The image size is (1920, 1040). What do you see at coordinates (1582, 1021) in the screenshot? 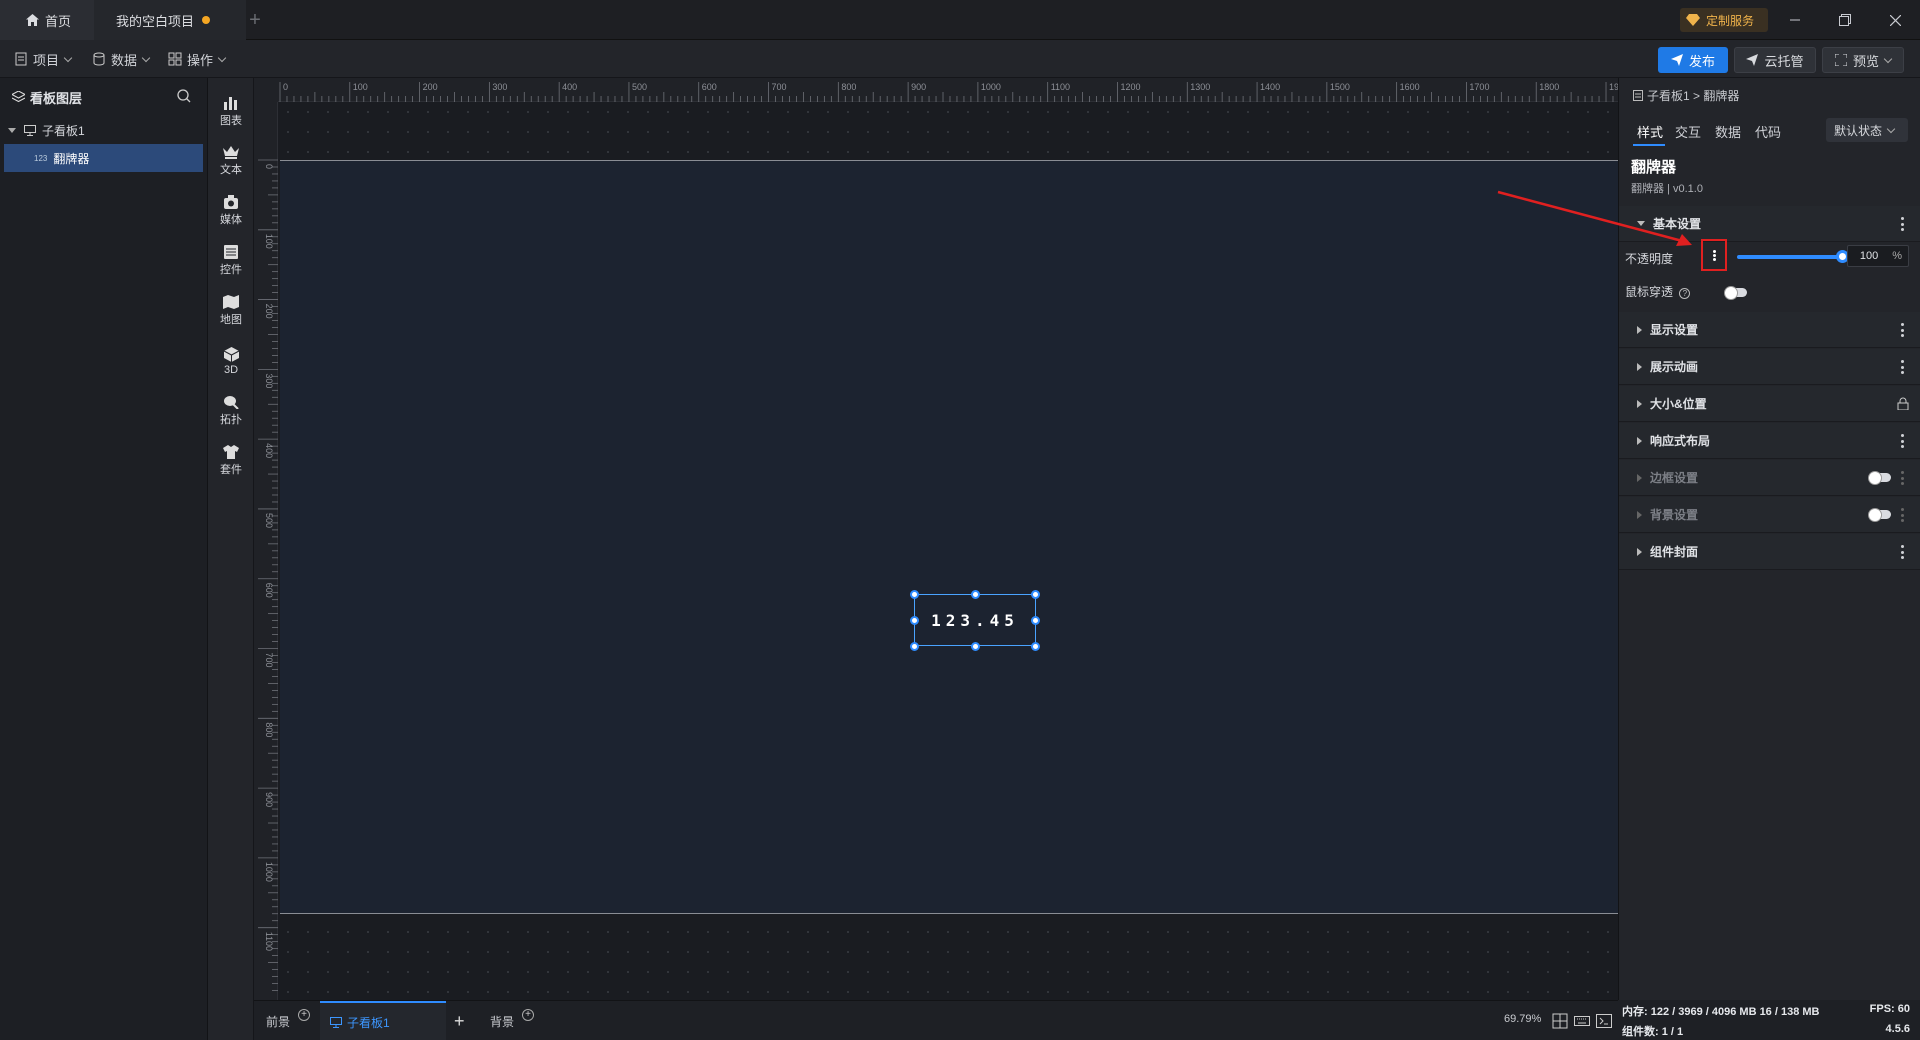
I see `keyboard-icon` at bounding box center [1582, 1021].